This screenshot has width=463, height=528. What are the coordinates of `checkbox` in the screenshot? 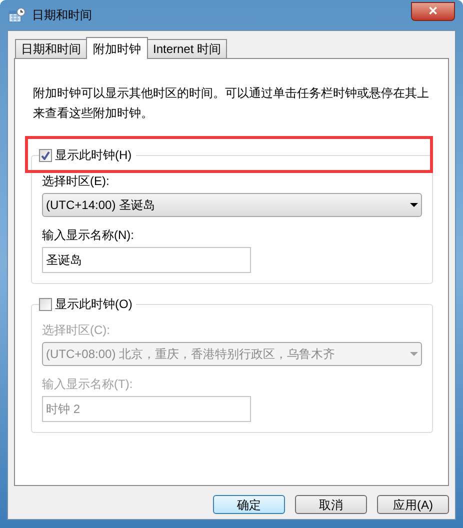 It's located at (45, 155).